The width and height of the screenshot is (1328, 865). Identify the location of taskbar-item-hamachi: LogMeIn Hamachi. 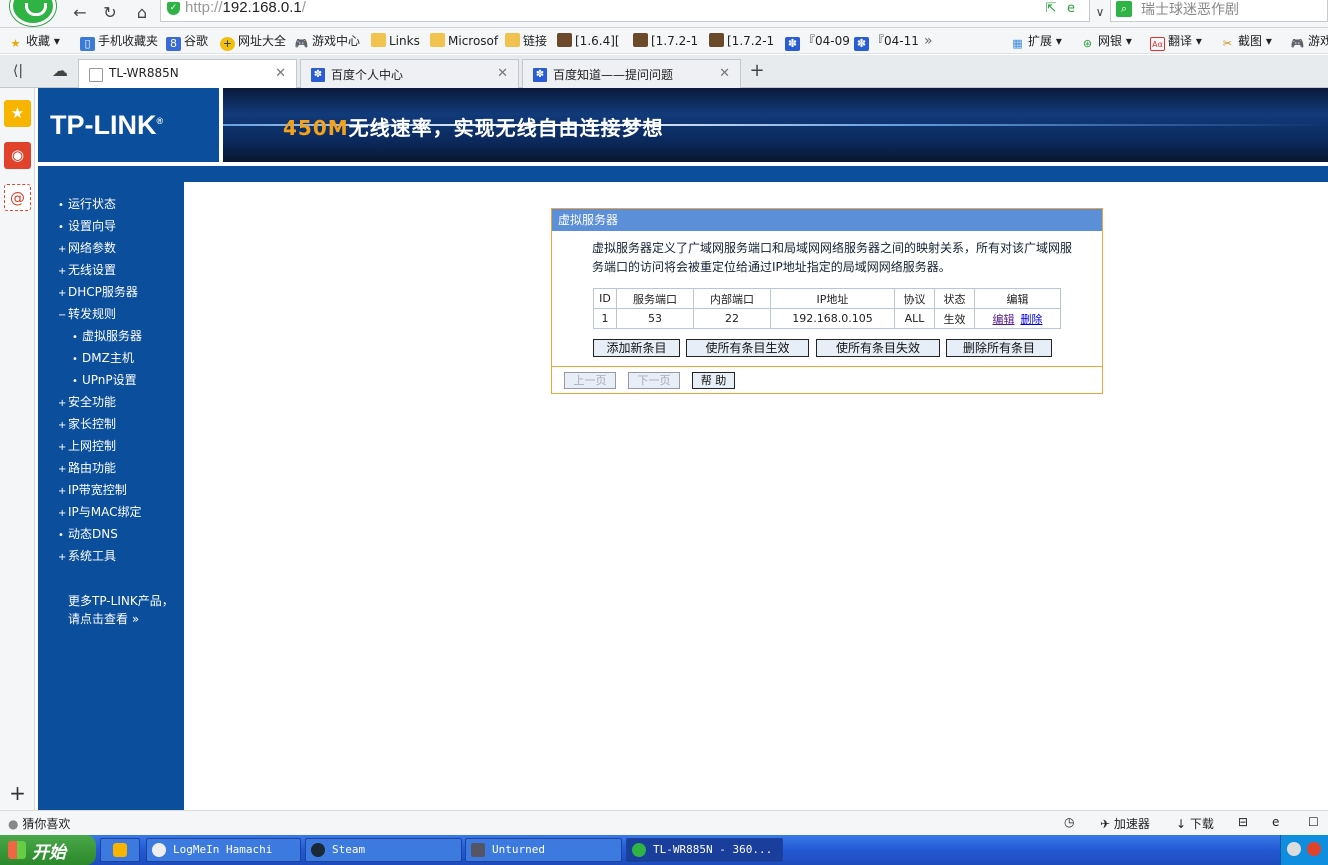
(223, 850).